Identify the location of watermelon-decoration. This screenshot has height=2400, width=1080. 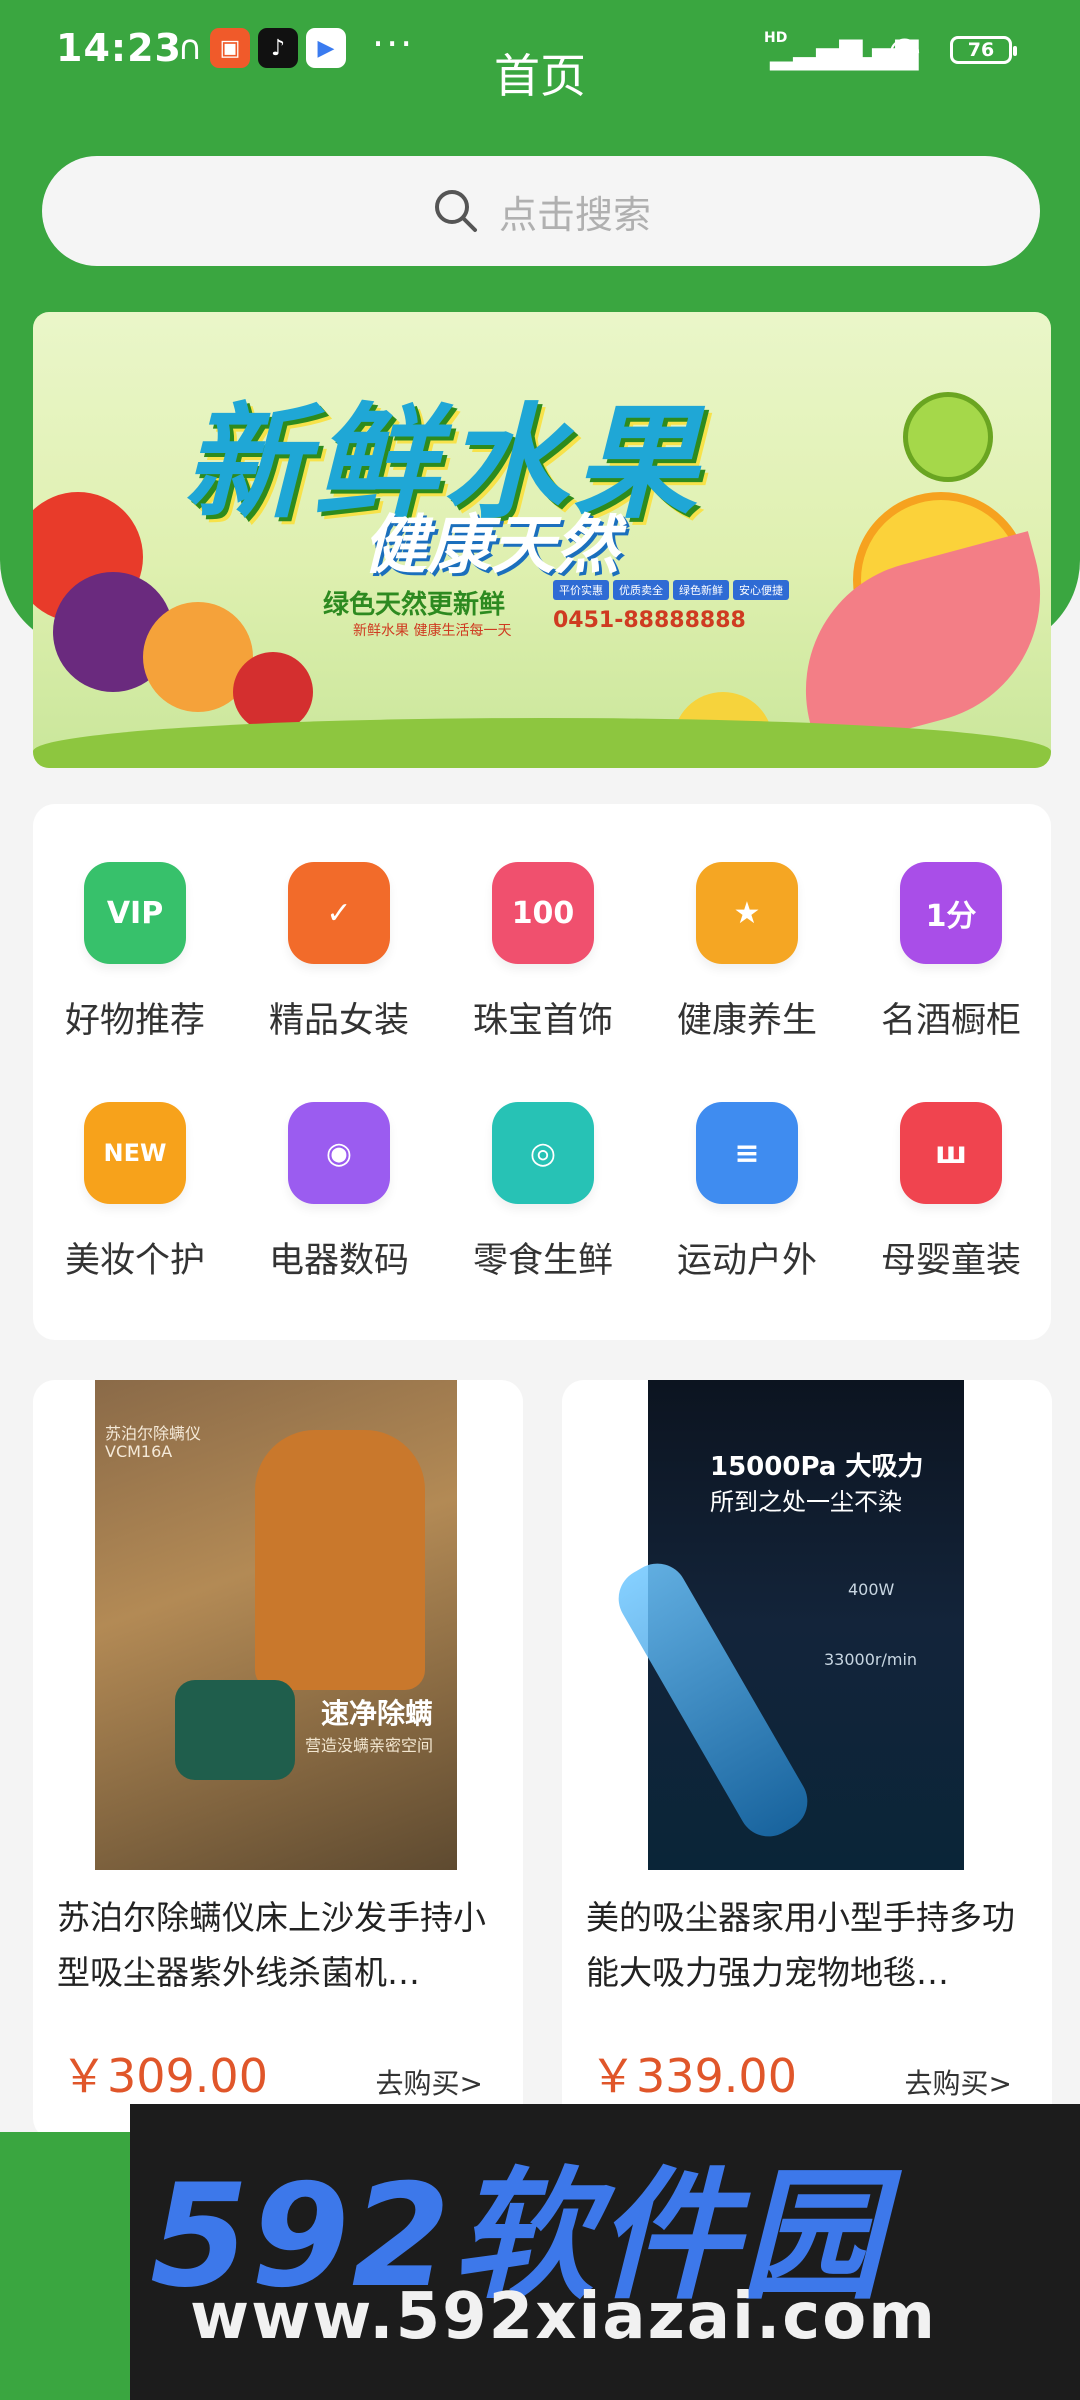
(913, 642).